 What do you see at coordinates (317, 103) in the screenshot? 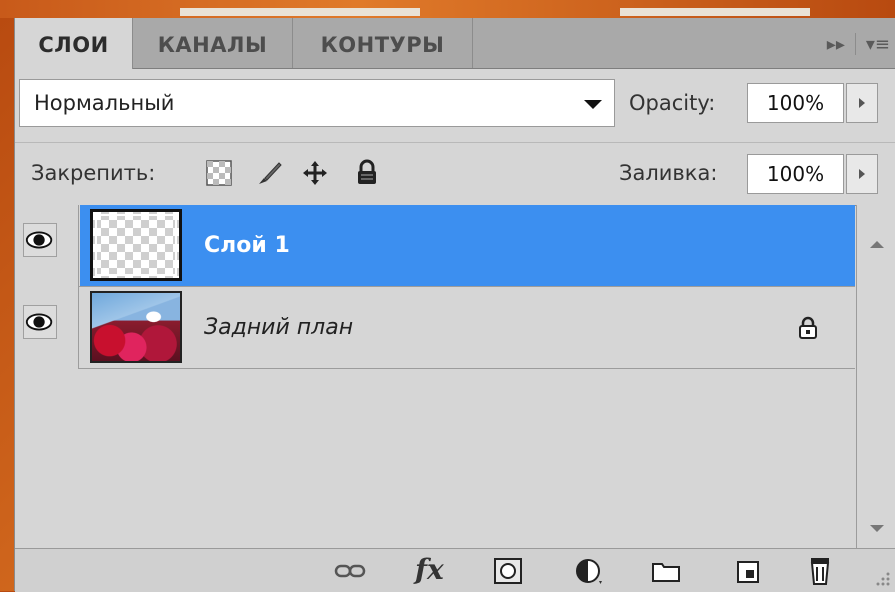
I see `blend-mode-select: Нормальный` at bounding box center [317, 103].